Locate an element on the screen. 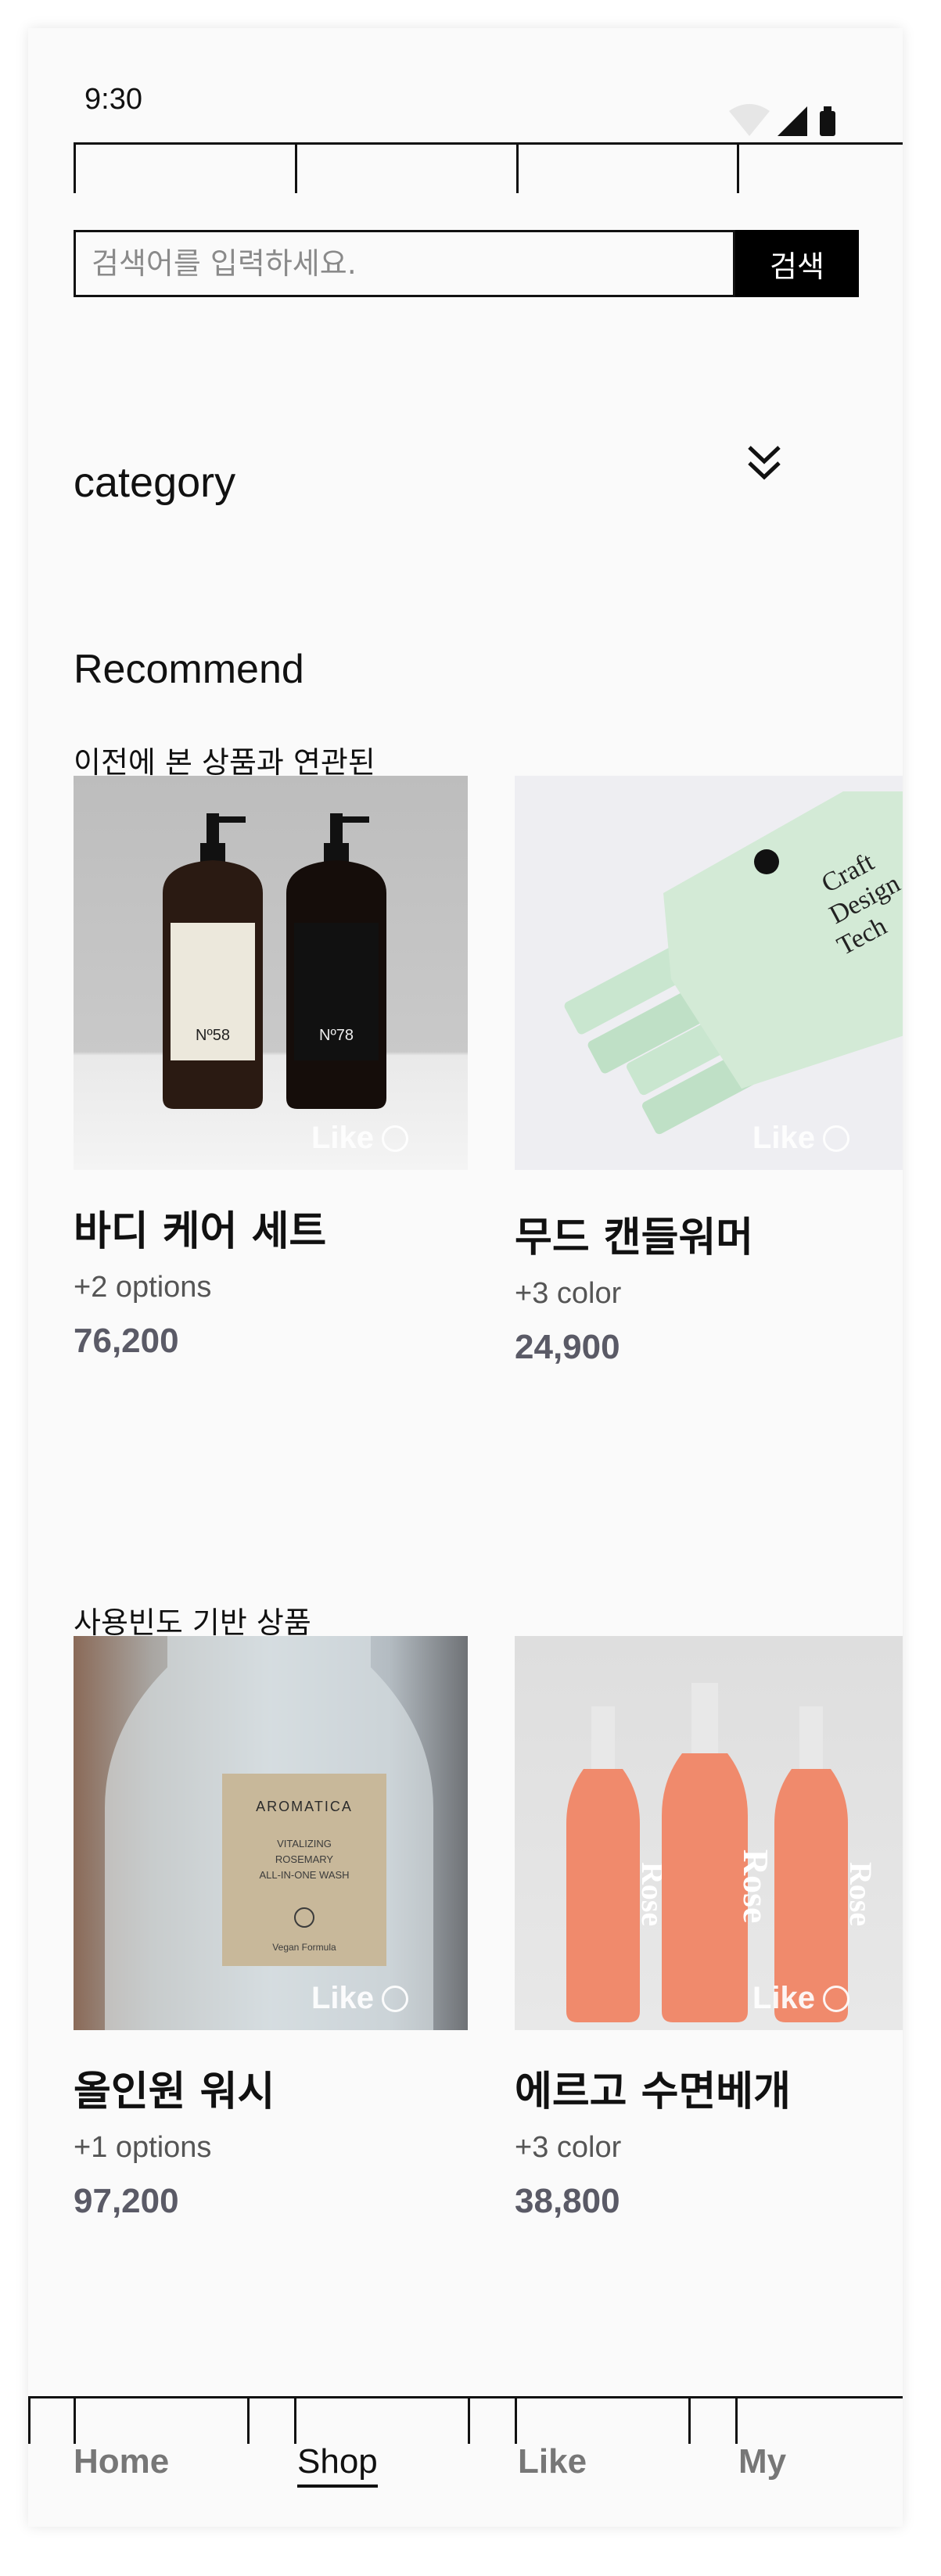 Image resolution: width=941 pixels, height=2576 pixels. battery-icon is located at coordinates (827, 124).